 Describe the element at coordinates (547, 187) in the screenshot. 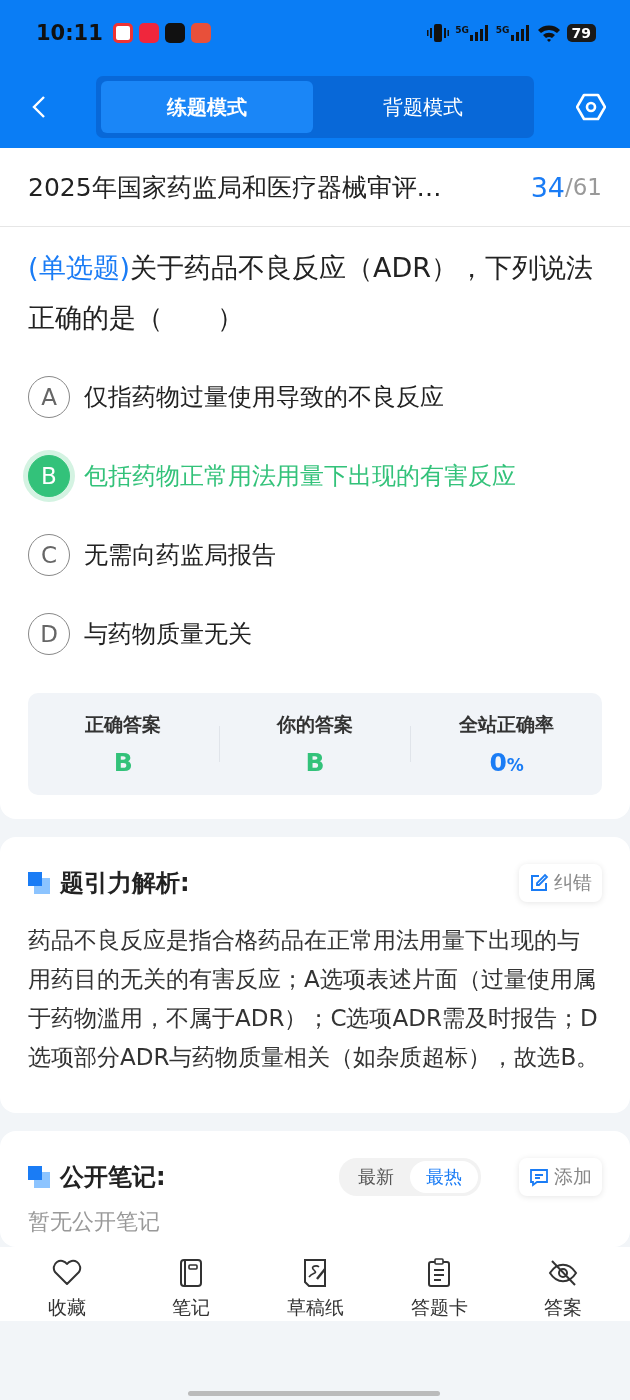

I see `question-number: 34` at that location.